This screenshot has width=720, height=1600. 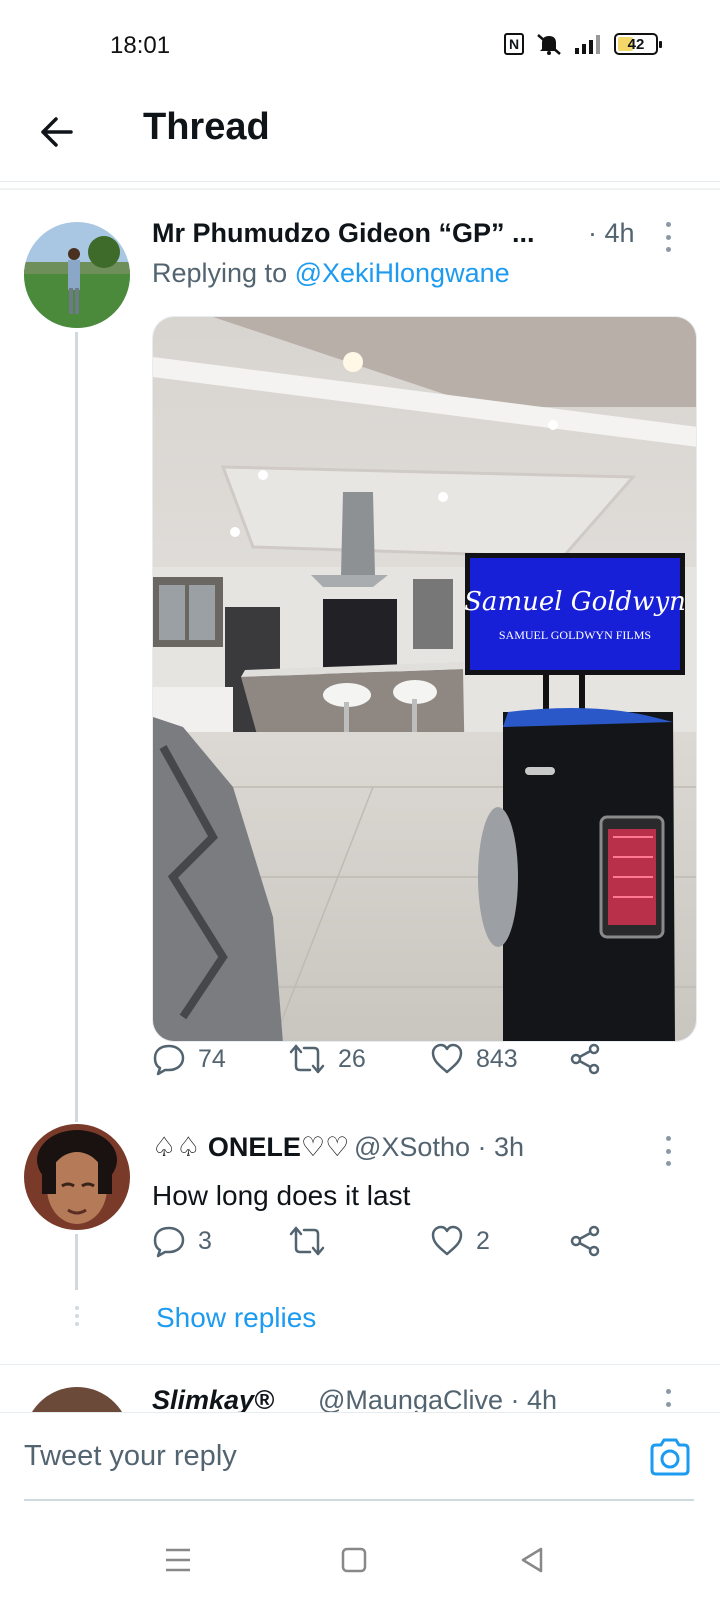 What do you see at coordinates (402, 273) in the screenshot?
I see `replying-handle: @XekiHlongwane` at bounding box center [402, 273].